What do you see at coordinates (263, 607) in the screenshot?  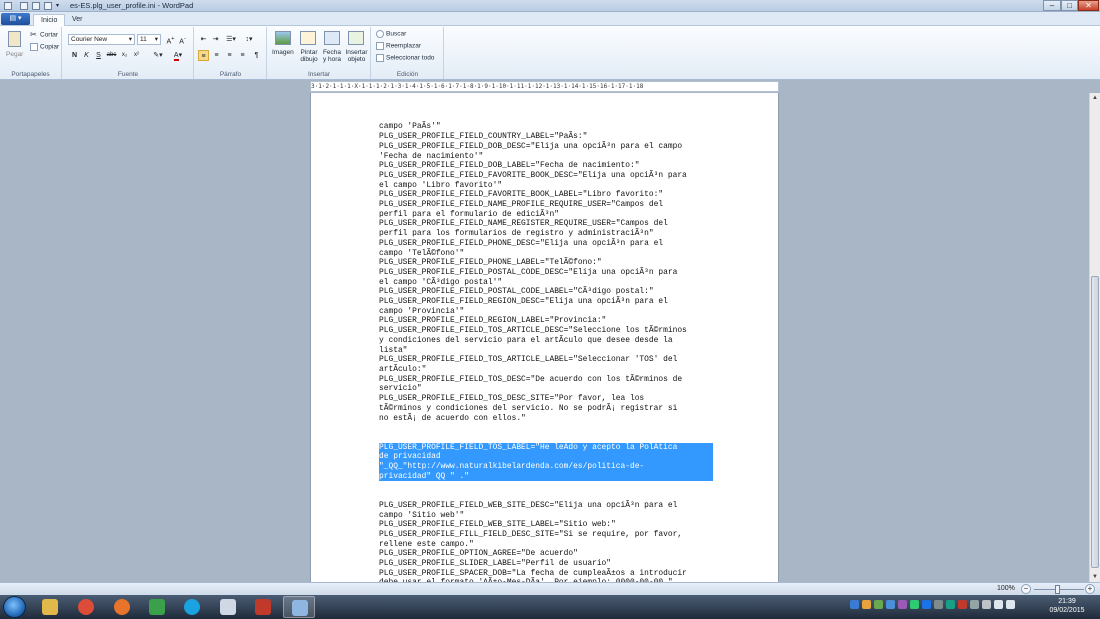 I see `taskbar-filezilla-button` at bounding box center [263, 607].